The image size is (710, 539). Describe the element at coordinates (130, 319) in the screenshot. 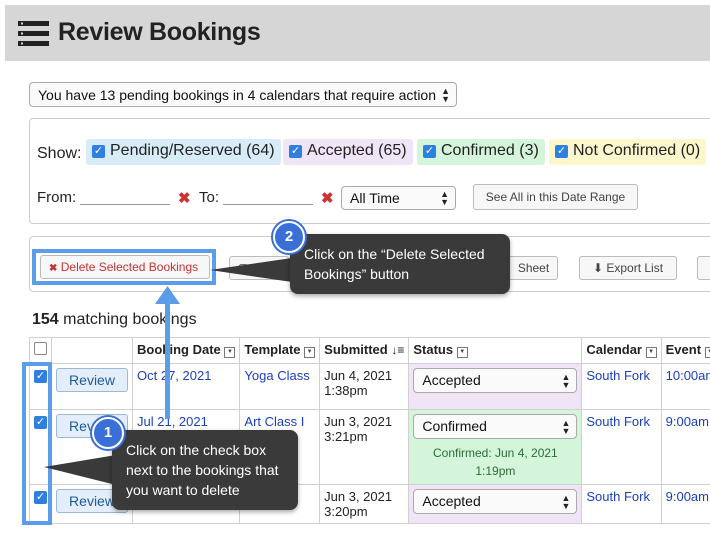

I see `matching-label: matching bookings` at that location.